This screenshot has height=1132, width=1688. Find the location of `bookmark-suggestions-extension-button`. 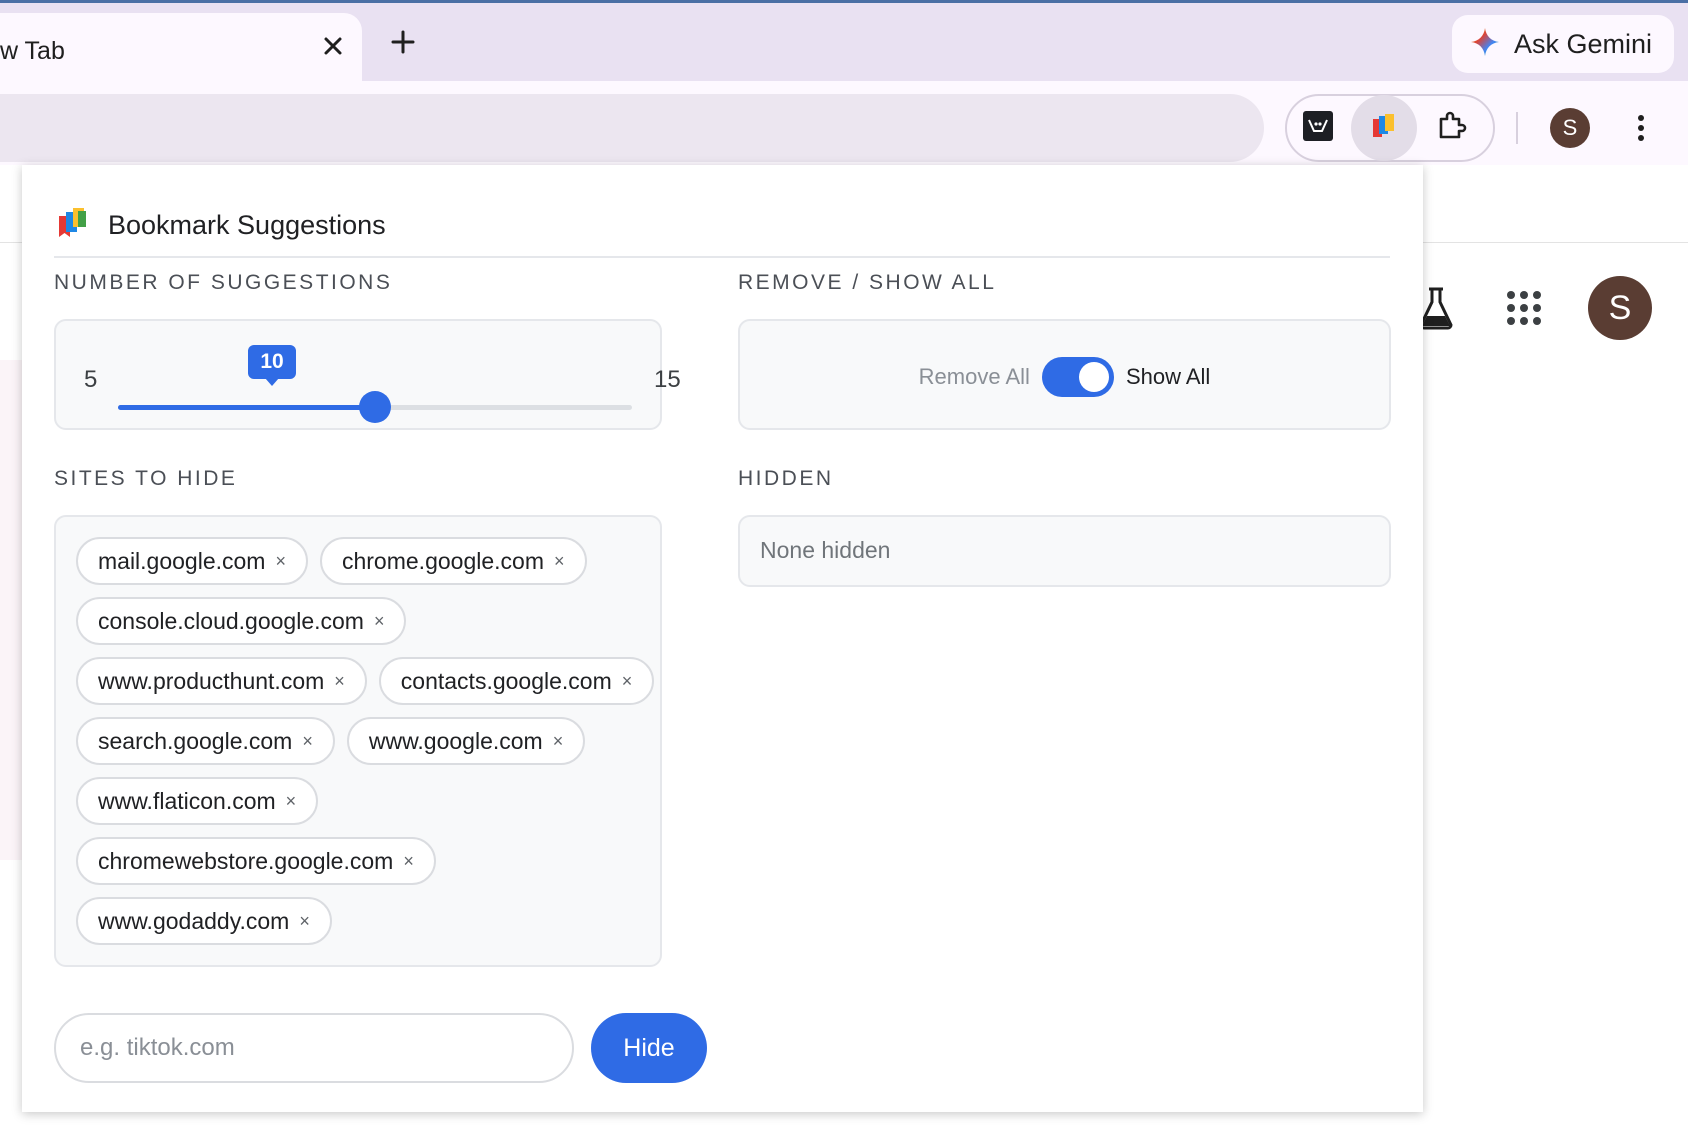

bookmark-suggestions-extension-button is located at coordinates (1384, 128).